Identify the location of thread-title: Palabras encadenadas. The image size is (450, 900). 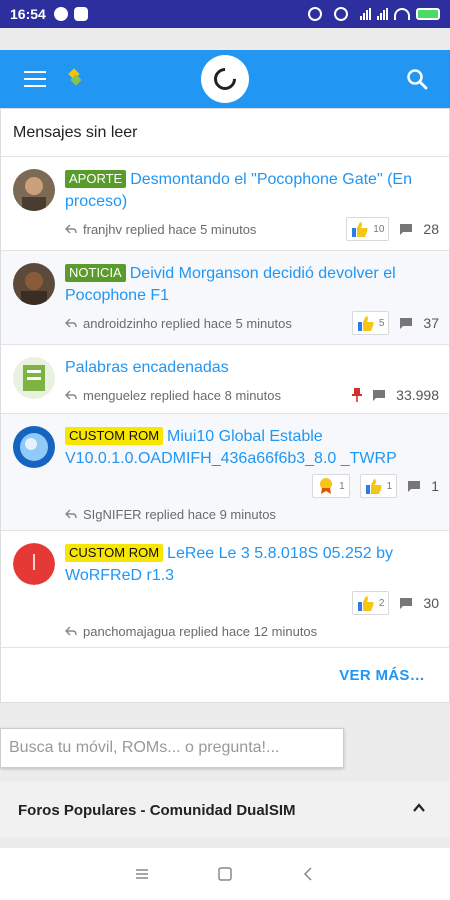
(147, 367).